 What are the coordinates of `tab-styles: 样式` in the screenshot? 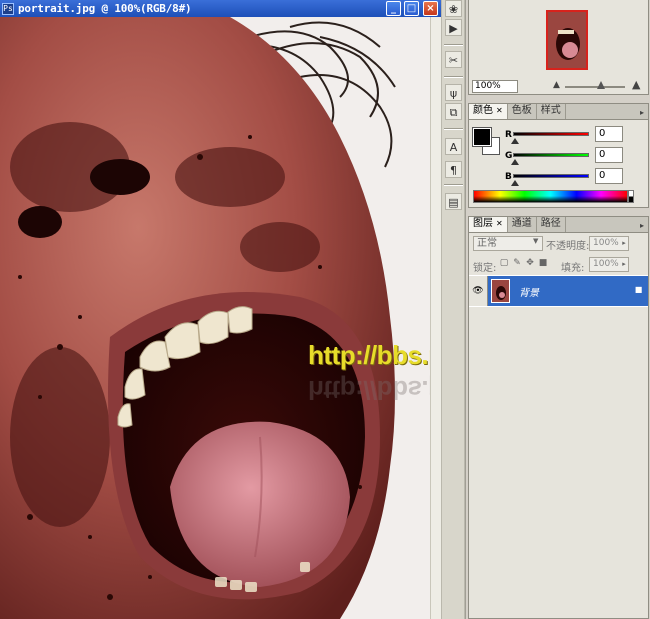 It's located at (551, 111).